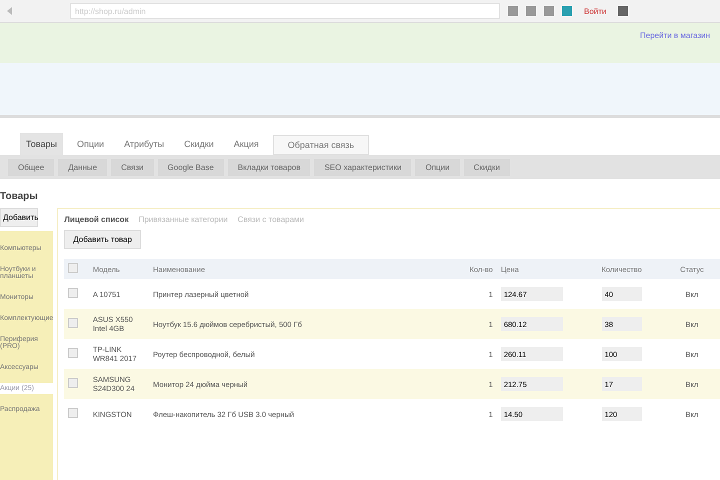 Image resolution: width=720 pixels, height=480 pixels. I want to click on subtab: SEO характеристики, so click(363, 167).